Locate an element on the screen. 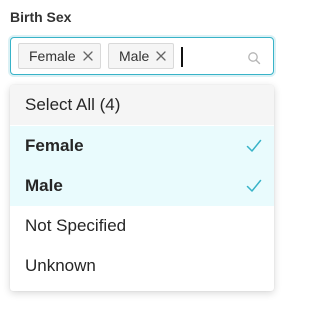  option-label: Select All (4) is located at coordinates (73, 104).